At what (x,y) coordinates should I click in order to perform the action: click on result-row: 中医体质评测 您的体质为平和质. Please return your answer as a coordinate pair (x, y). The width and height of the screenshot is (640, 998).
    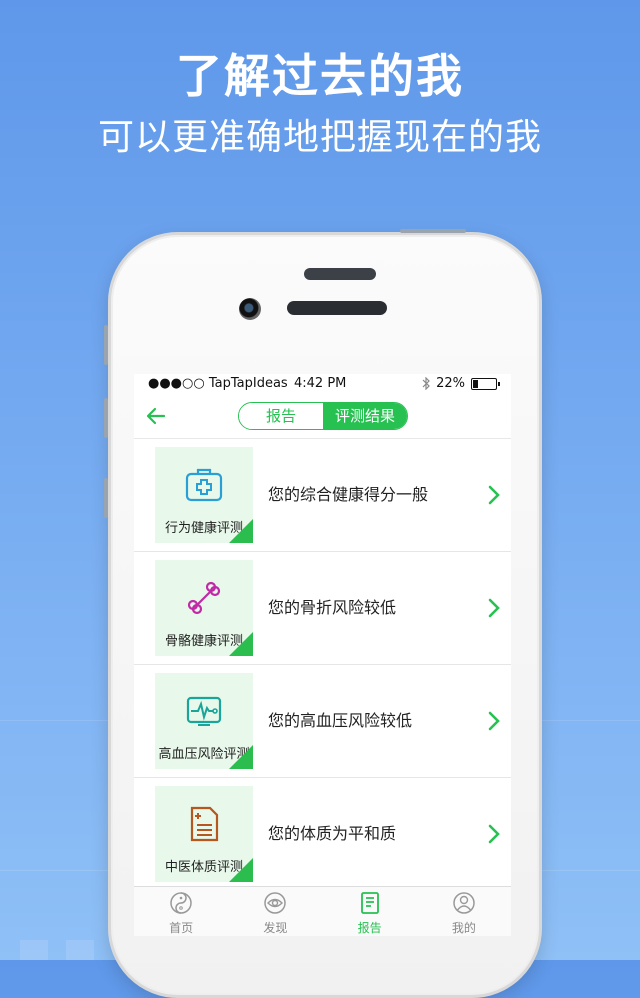
    Looking at the image, I should click on (322, 834).